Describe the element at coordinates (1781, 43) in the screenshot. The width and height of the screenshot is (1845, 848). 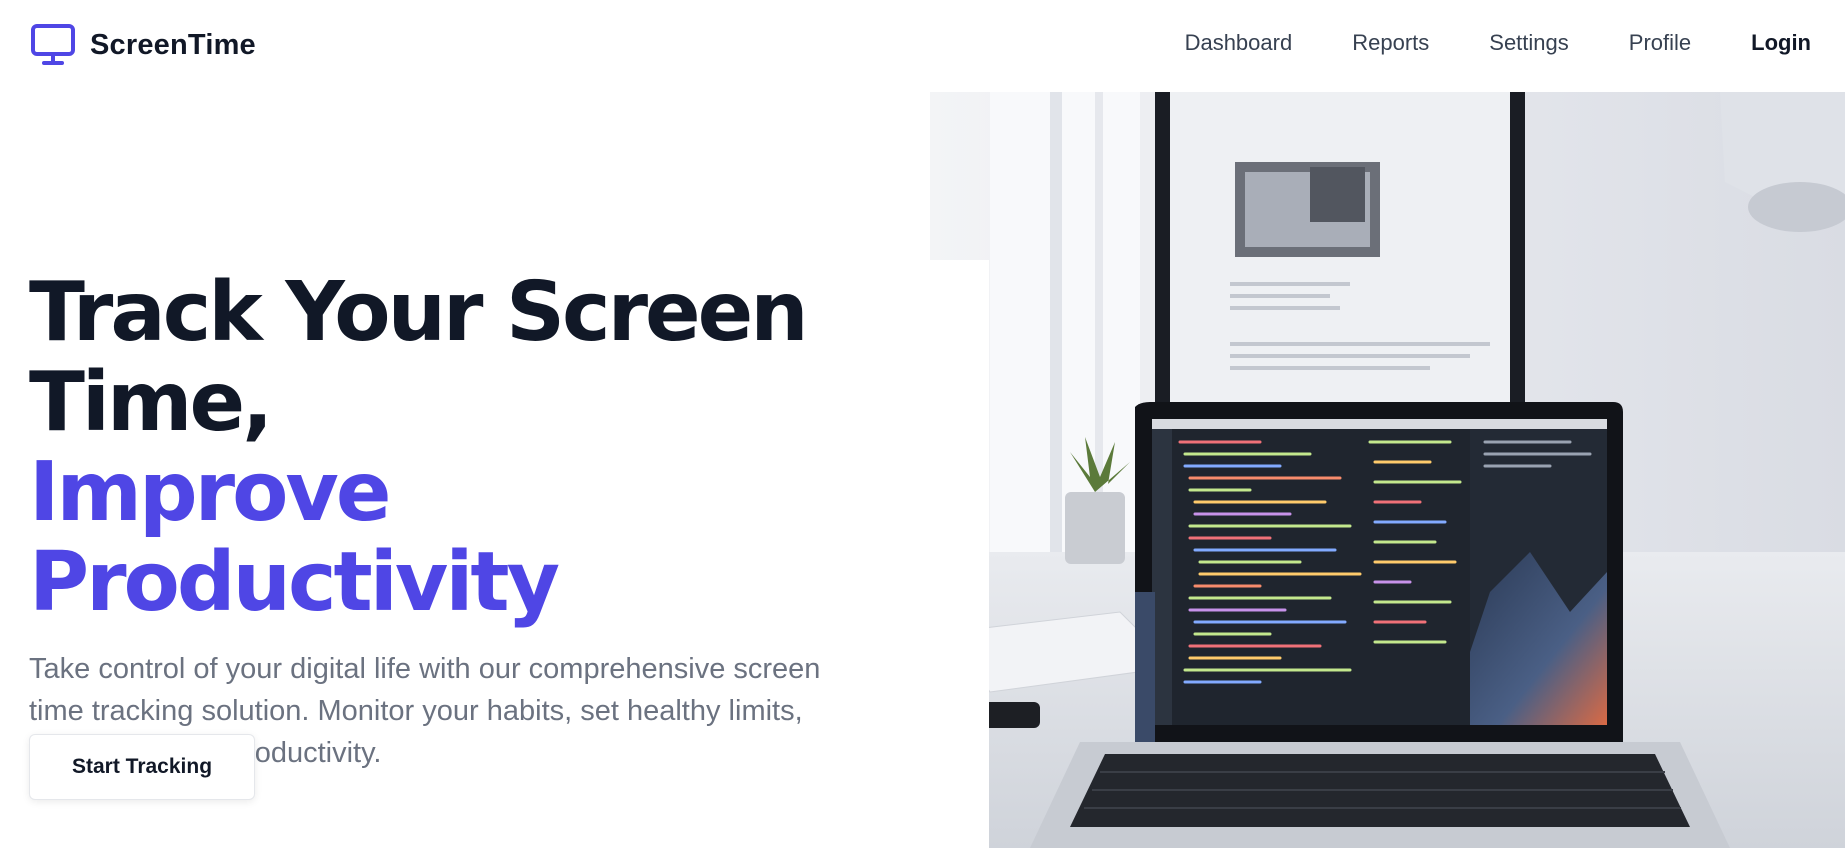
I see `login-link: Login` at that location.